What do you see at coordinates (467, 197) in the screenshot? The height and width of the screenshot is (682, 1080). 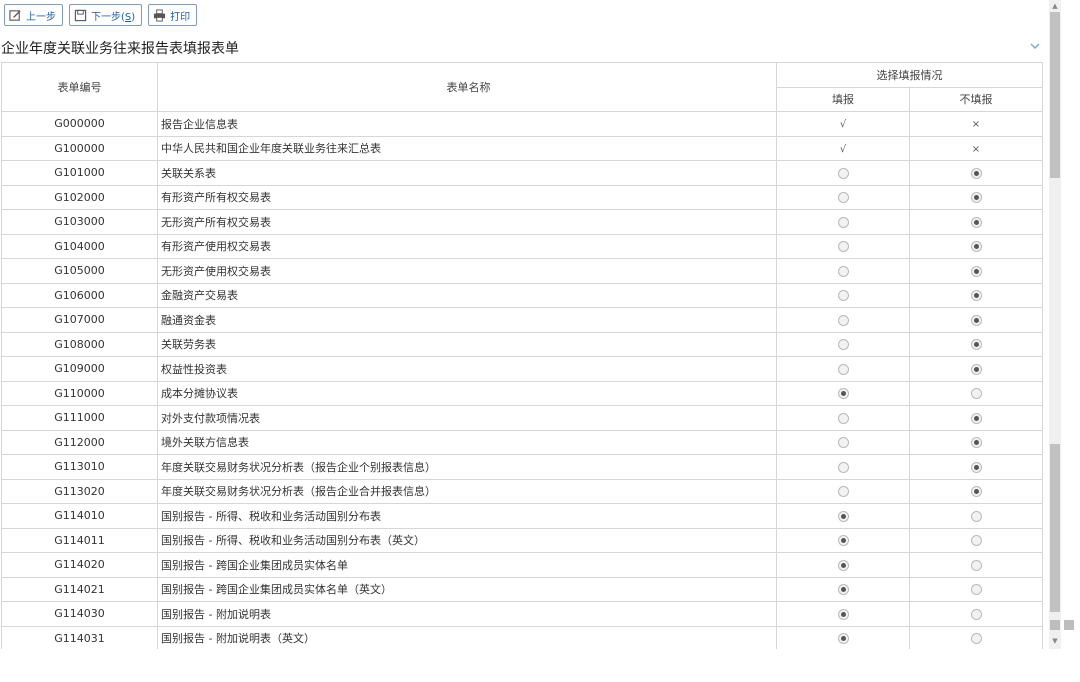 I see `form-name: 有形资产所有权交易表` at bounding box center [467, 197].